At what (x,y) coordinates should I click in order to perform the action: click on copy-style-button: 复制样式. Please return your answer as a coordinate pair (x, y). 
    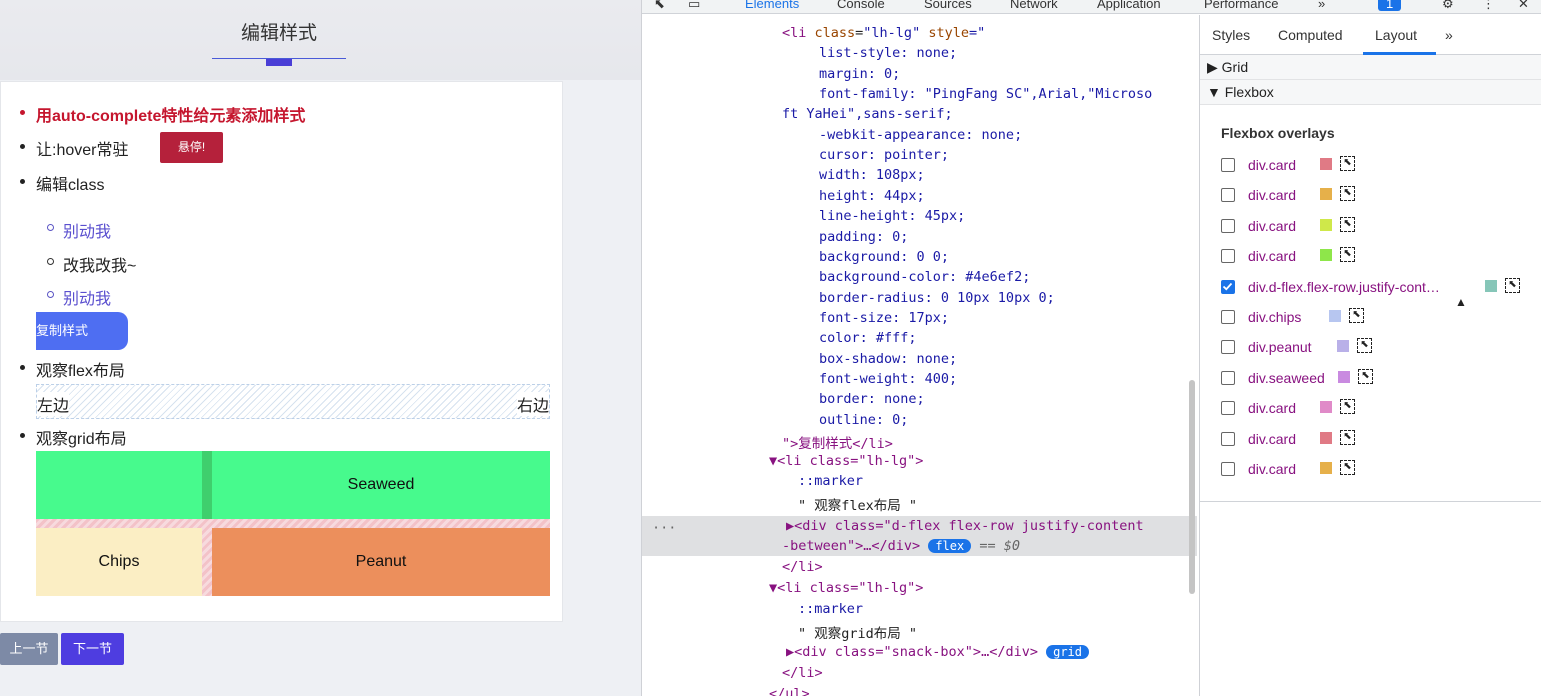
    Looking at the image, I should click on (82, 331).